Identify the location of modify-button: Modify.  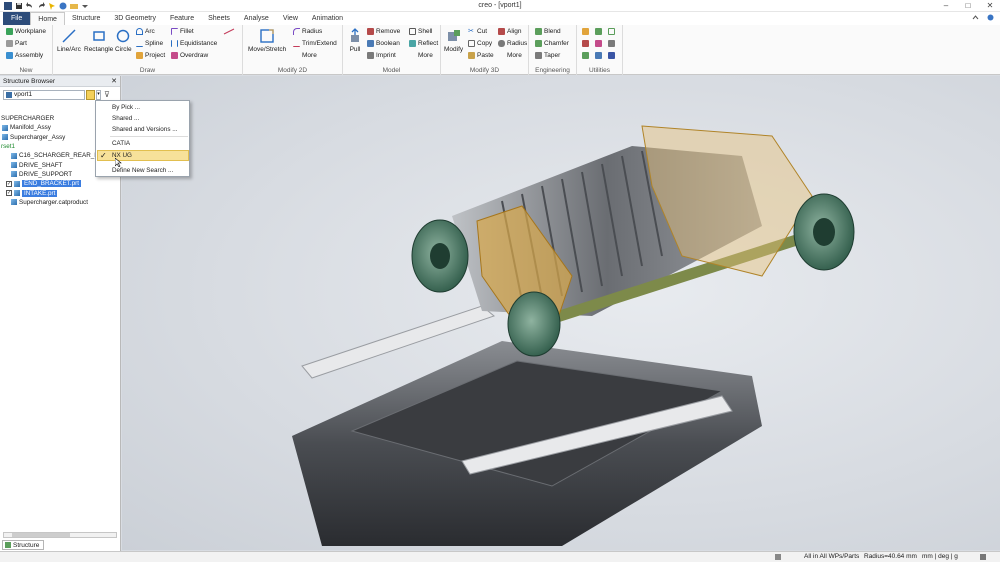
(453, 40).